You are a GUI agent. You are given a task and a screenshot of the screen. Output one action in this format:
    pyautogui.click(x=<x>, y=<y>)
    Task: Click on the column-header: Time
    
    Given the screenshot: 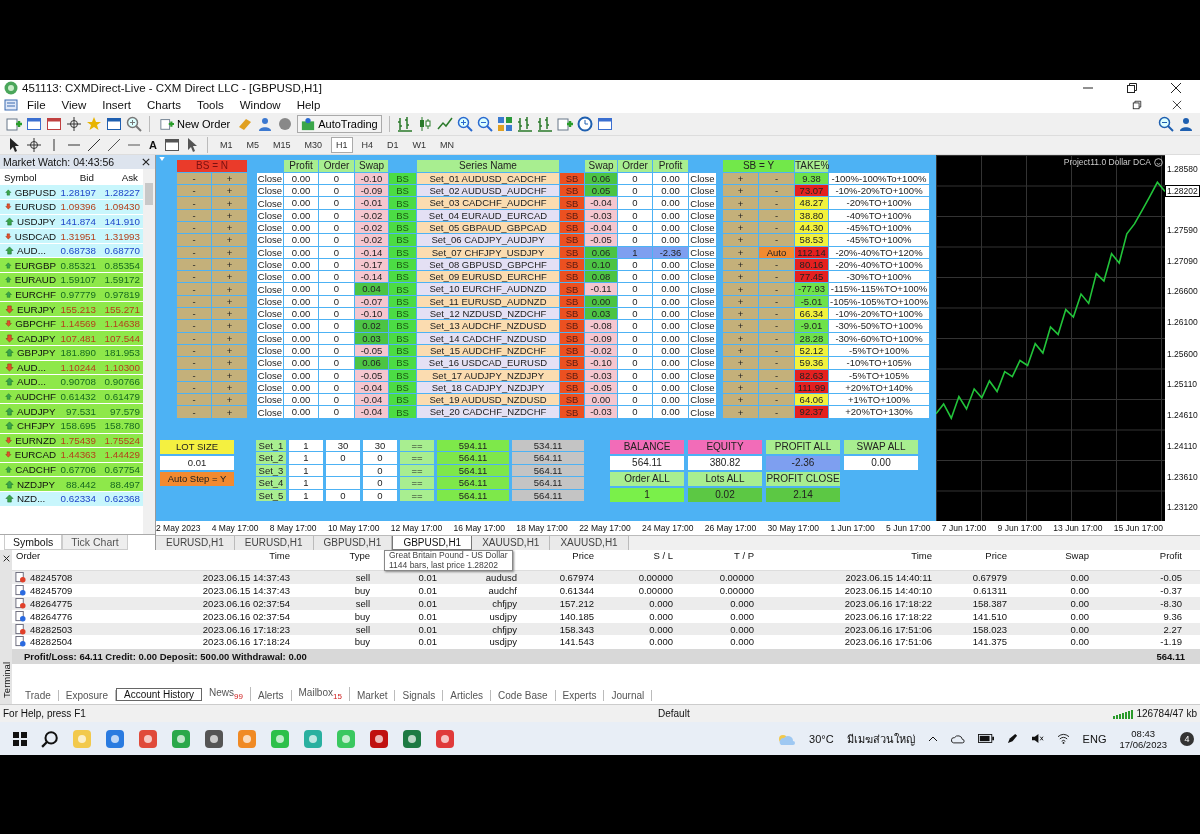 What is the action you would take?
    pyautogui.click(x=203, y=556)
    